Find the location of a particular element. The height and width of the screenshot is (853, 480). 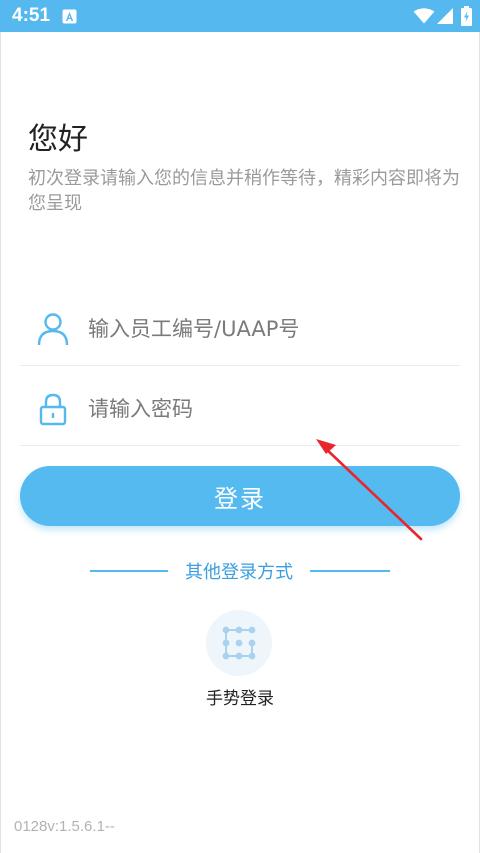

red-arrow-icon is located at coordinates (369, 490).